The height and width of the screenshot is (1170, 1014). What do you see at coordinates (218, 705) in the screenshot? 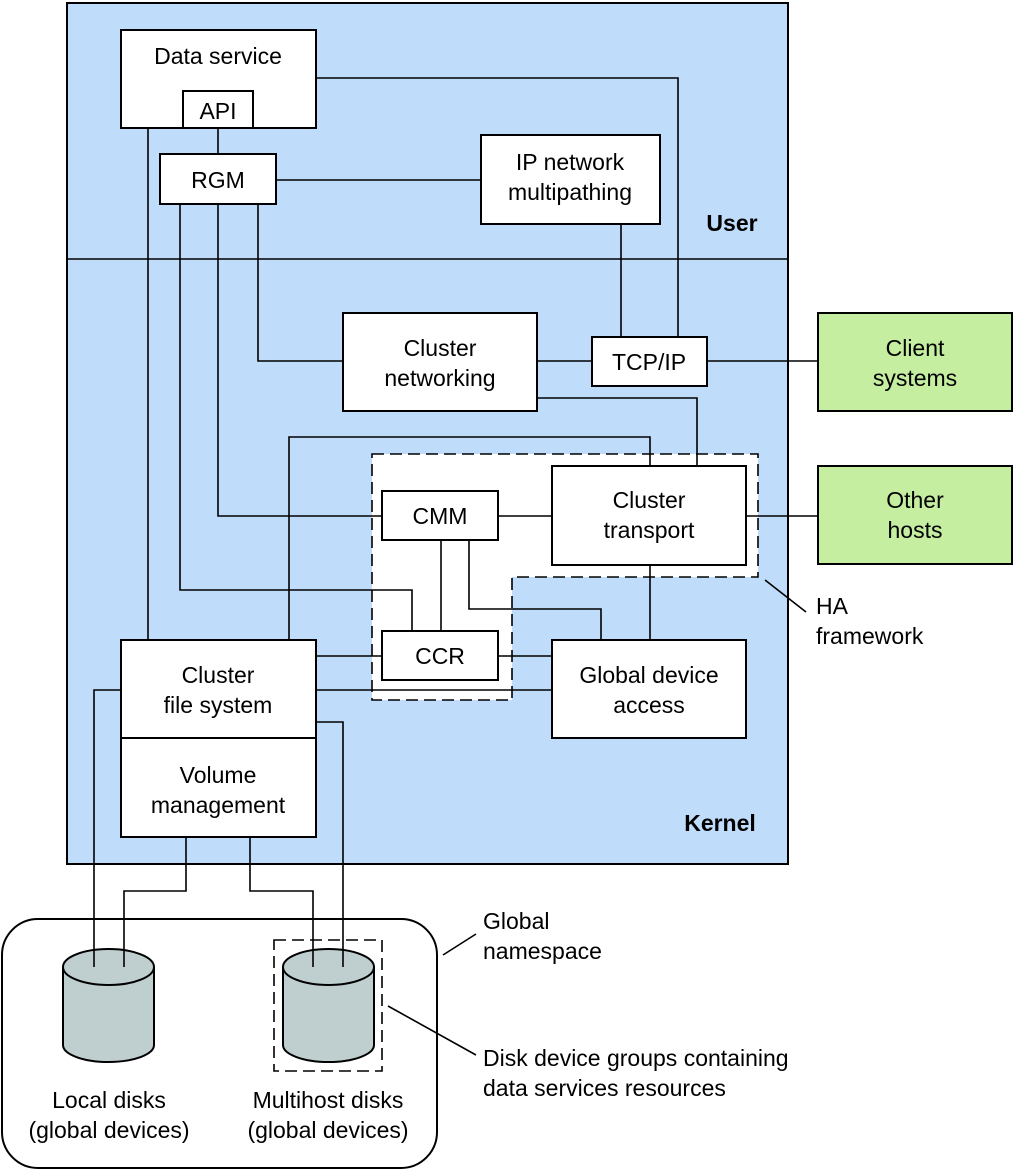
I see `svg-text: file system` at bounding box center [218, 705].